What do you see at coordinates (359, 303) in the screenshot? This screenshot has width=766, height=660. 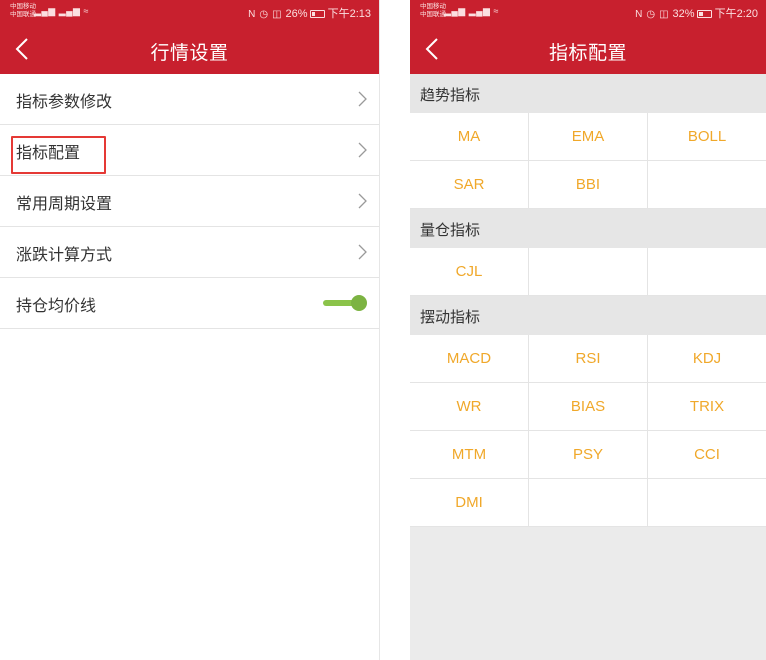 I see `toggle-knob` at bounding box center [359, 303].